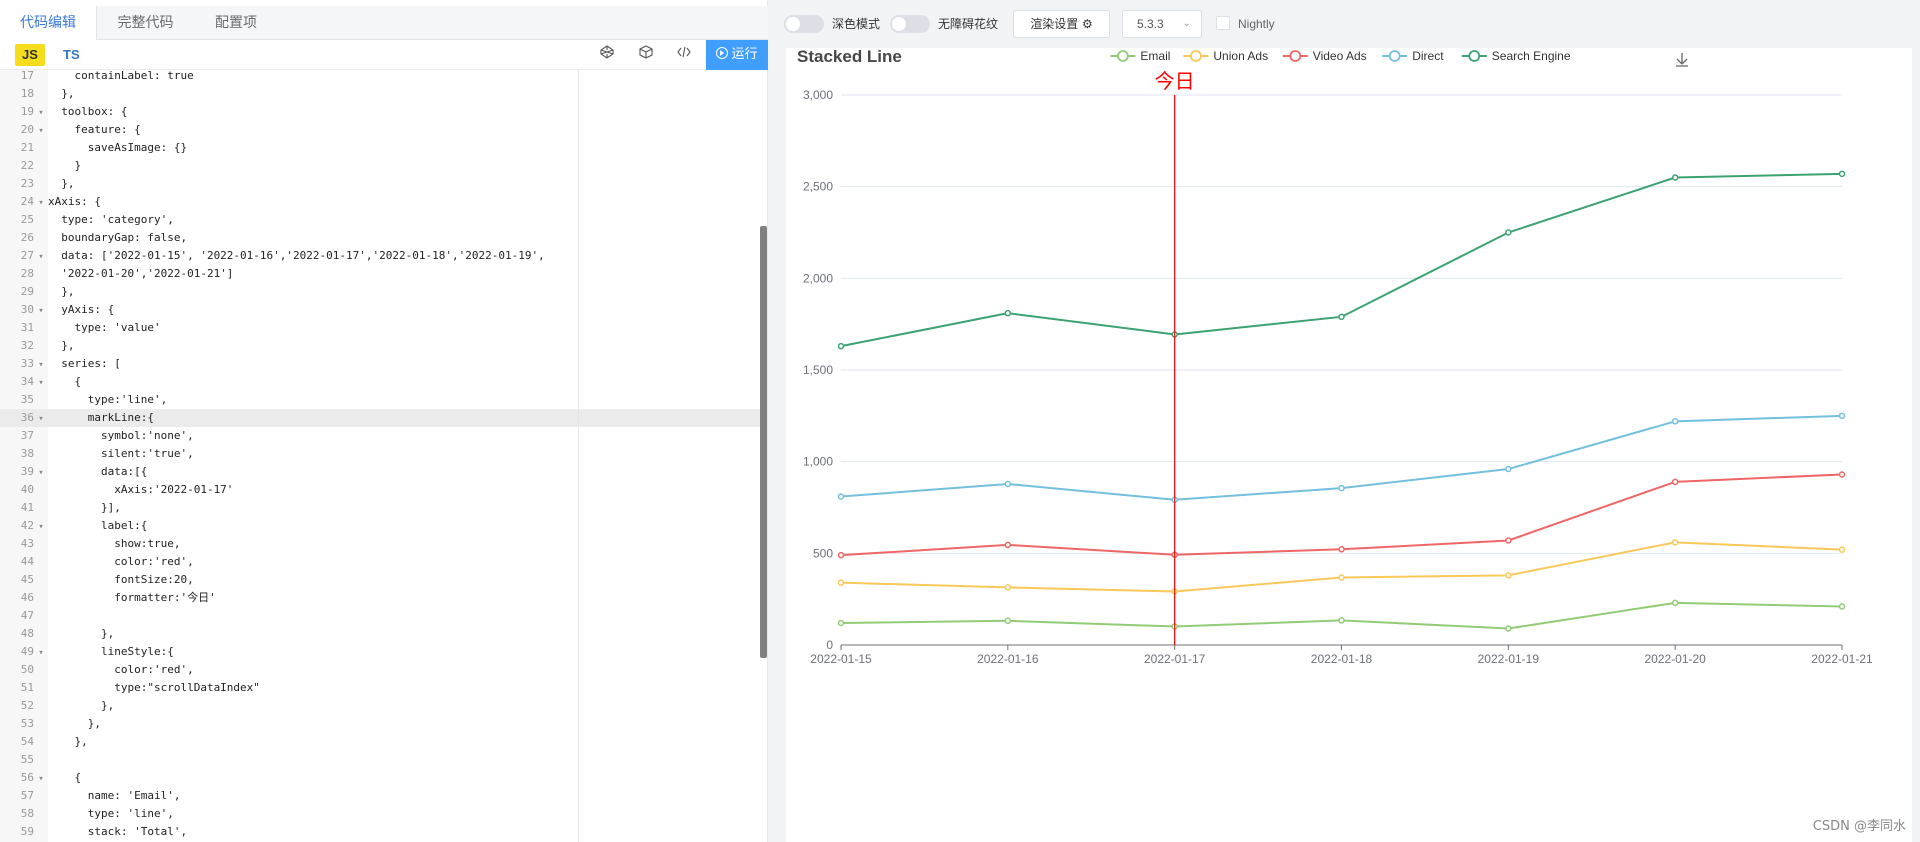 The width and height of the screenshot is (1920, 842). Describe the element at coordinates (121, 561) in the screenshot. I see `code-text: color:'red',` at that location.